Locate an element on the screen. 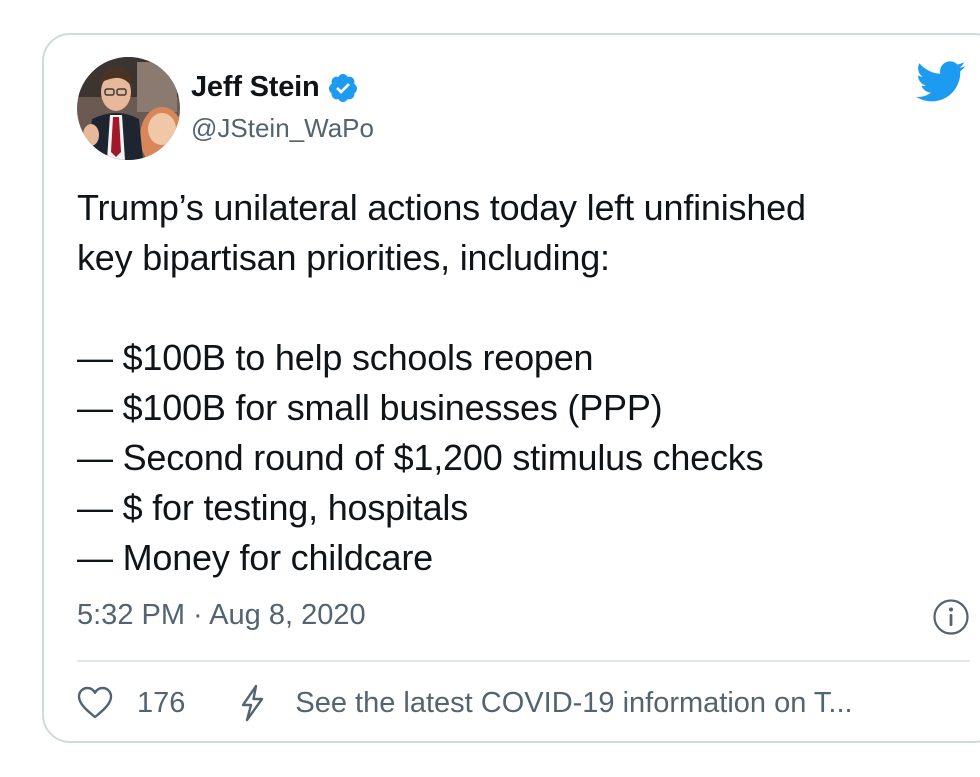  avatar is located at coordinates (128, 108).